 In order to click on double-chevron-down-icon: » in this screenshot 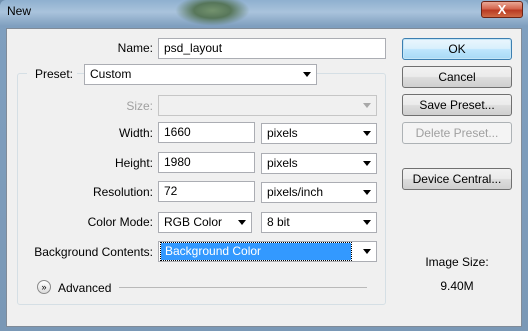, I will do `click(44, 287)`.